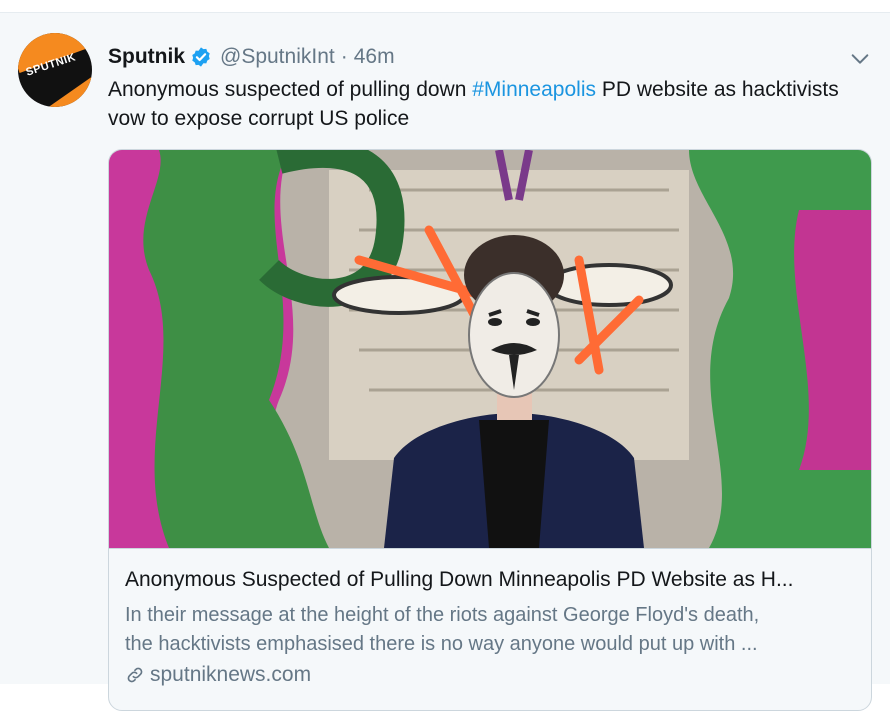  Describe the element at coordinates (55, 70) in the screenshot. I see `avatar: SPUTNIK` at that location.